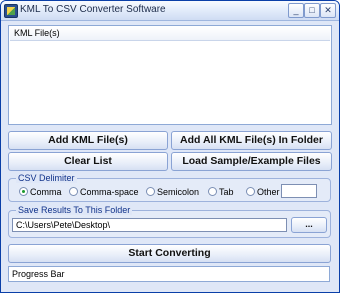 The height and width of the screenshot is (293, 340). Describe the element at coordinates (169, 274) in the screenshot. I see `progress-bar: Progress Bar` at that location.